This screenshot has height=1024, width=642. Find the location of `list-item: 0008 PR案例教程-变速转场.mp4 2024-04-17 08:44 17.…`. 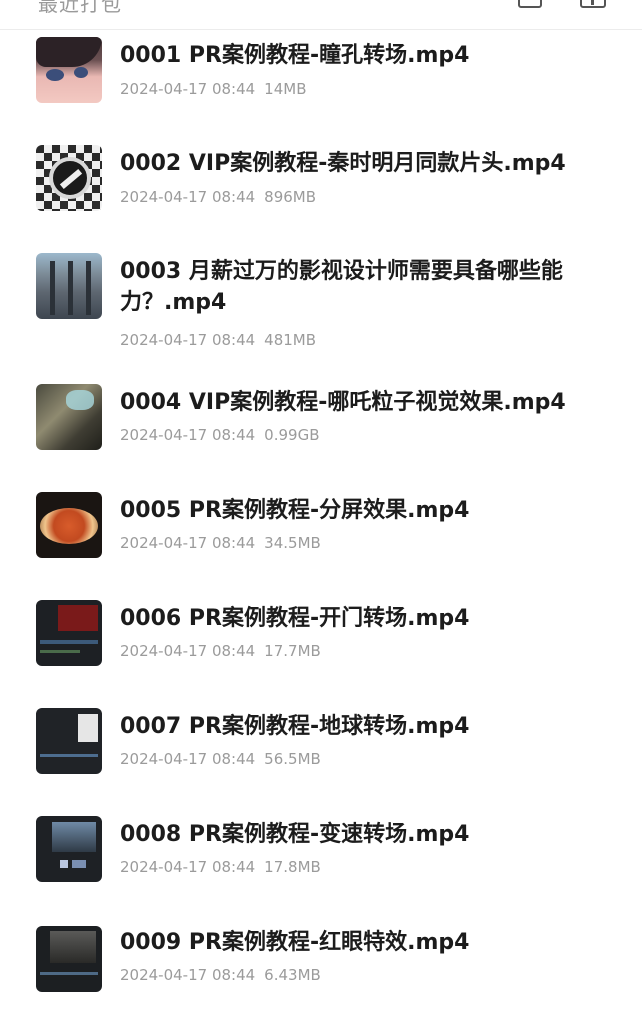

list-item: 0008 PR案例教程-变速转场.mp4 2024-04-17 08:44 17.… is located at coordinates (321, 864).